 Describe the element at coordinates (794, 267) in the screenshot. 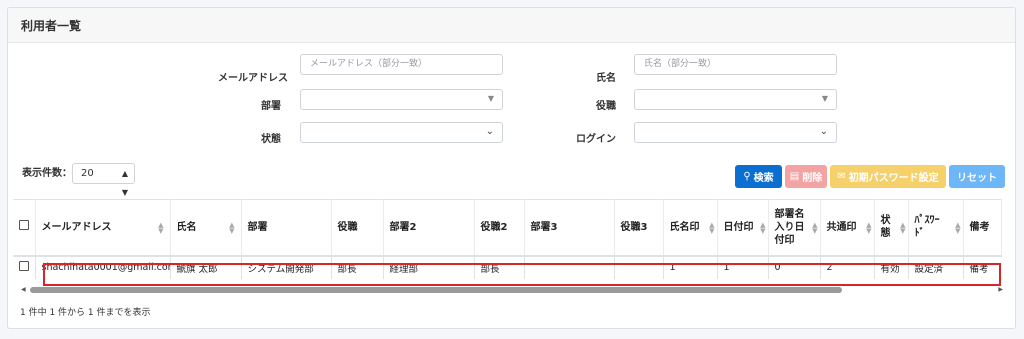

I see `cell-dept-date-seal: 0` at that location.